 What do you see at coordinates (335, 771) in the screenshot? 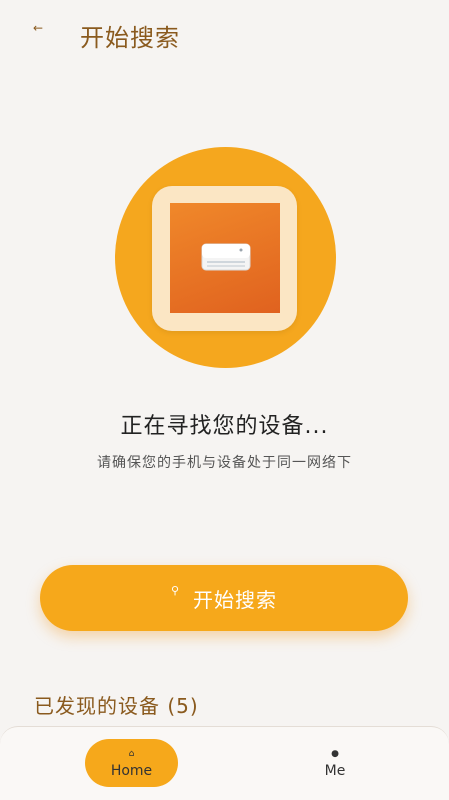
I see `nav-me-label: Me` at bounding box center [335, 771].